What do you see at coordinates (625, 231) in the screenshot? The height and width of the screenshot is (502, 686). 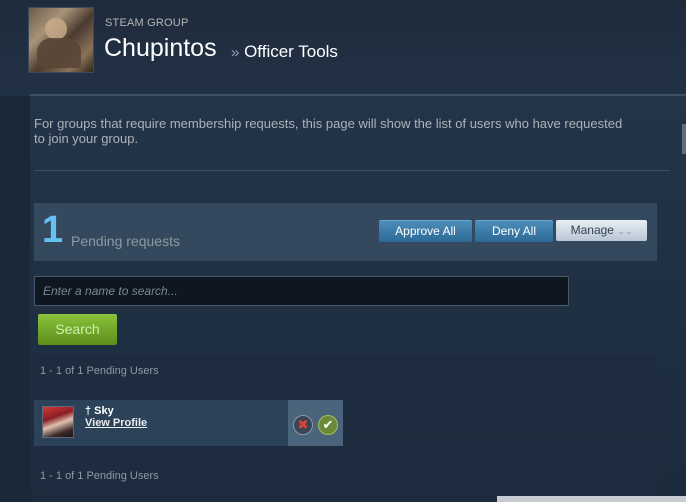 I see `chevron-down-icon: ⌄⌄` at bounding box center [625, 231].